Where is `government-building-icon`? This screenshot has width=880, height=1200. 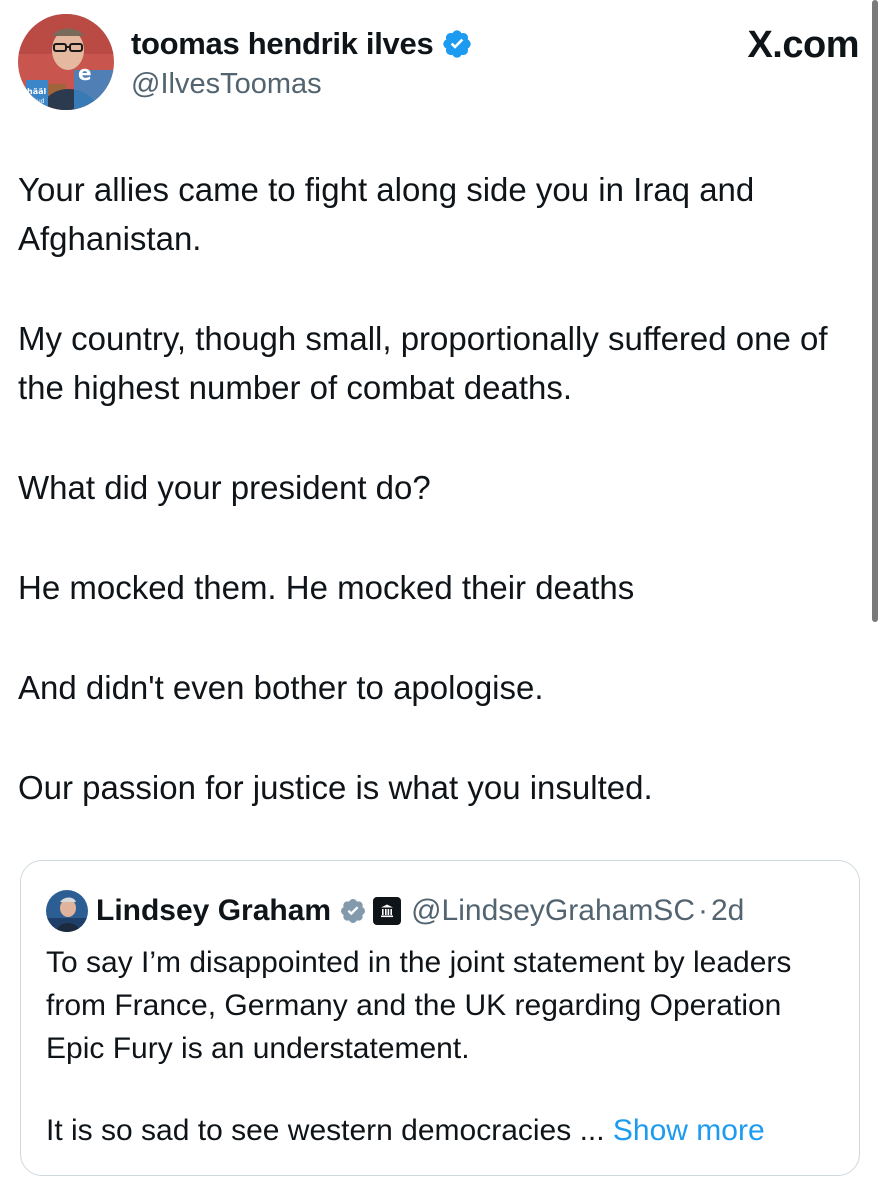
government-building-icon is located at coordinates (387, 911).